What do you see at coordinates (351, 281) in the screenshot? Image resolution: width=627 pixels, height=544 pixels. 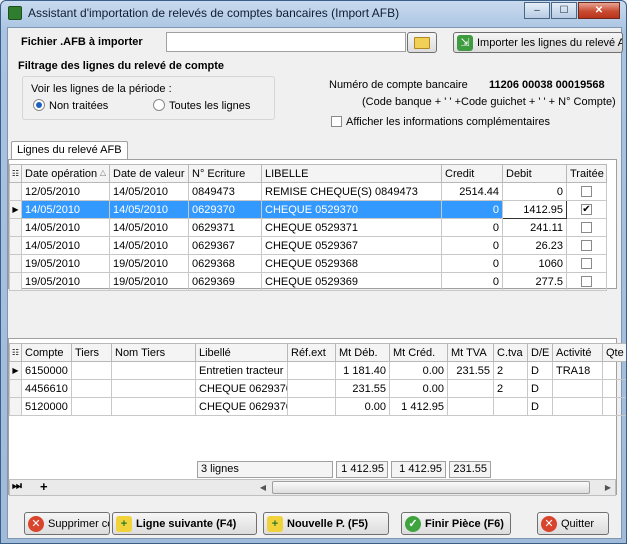 I see `cell-libelle: CHEQUE 0529369` at bounding box center [351, 281].